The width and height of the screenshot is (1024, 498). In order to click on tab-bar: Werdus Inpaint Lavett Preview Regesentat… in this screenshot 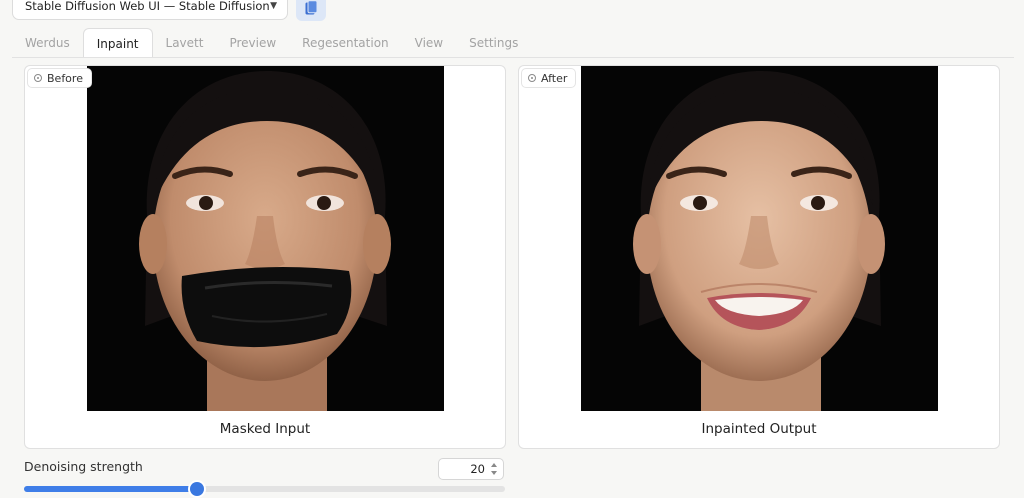, I will do `click(271, 43)`.